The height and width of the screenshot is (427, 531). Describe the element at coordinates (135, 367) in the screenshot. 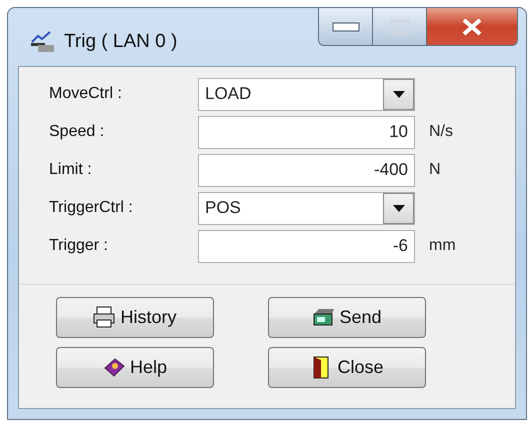

I see `dialog-button: Help` at that location.